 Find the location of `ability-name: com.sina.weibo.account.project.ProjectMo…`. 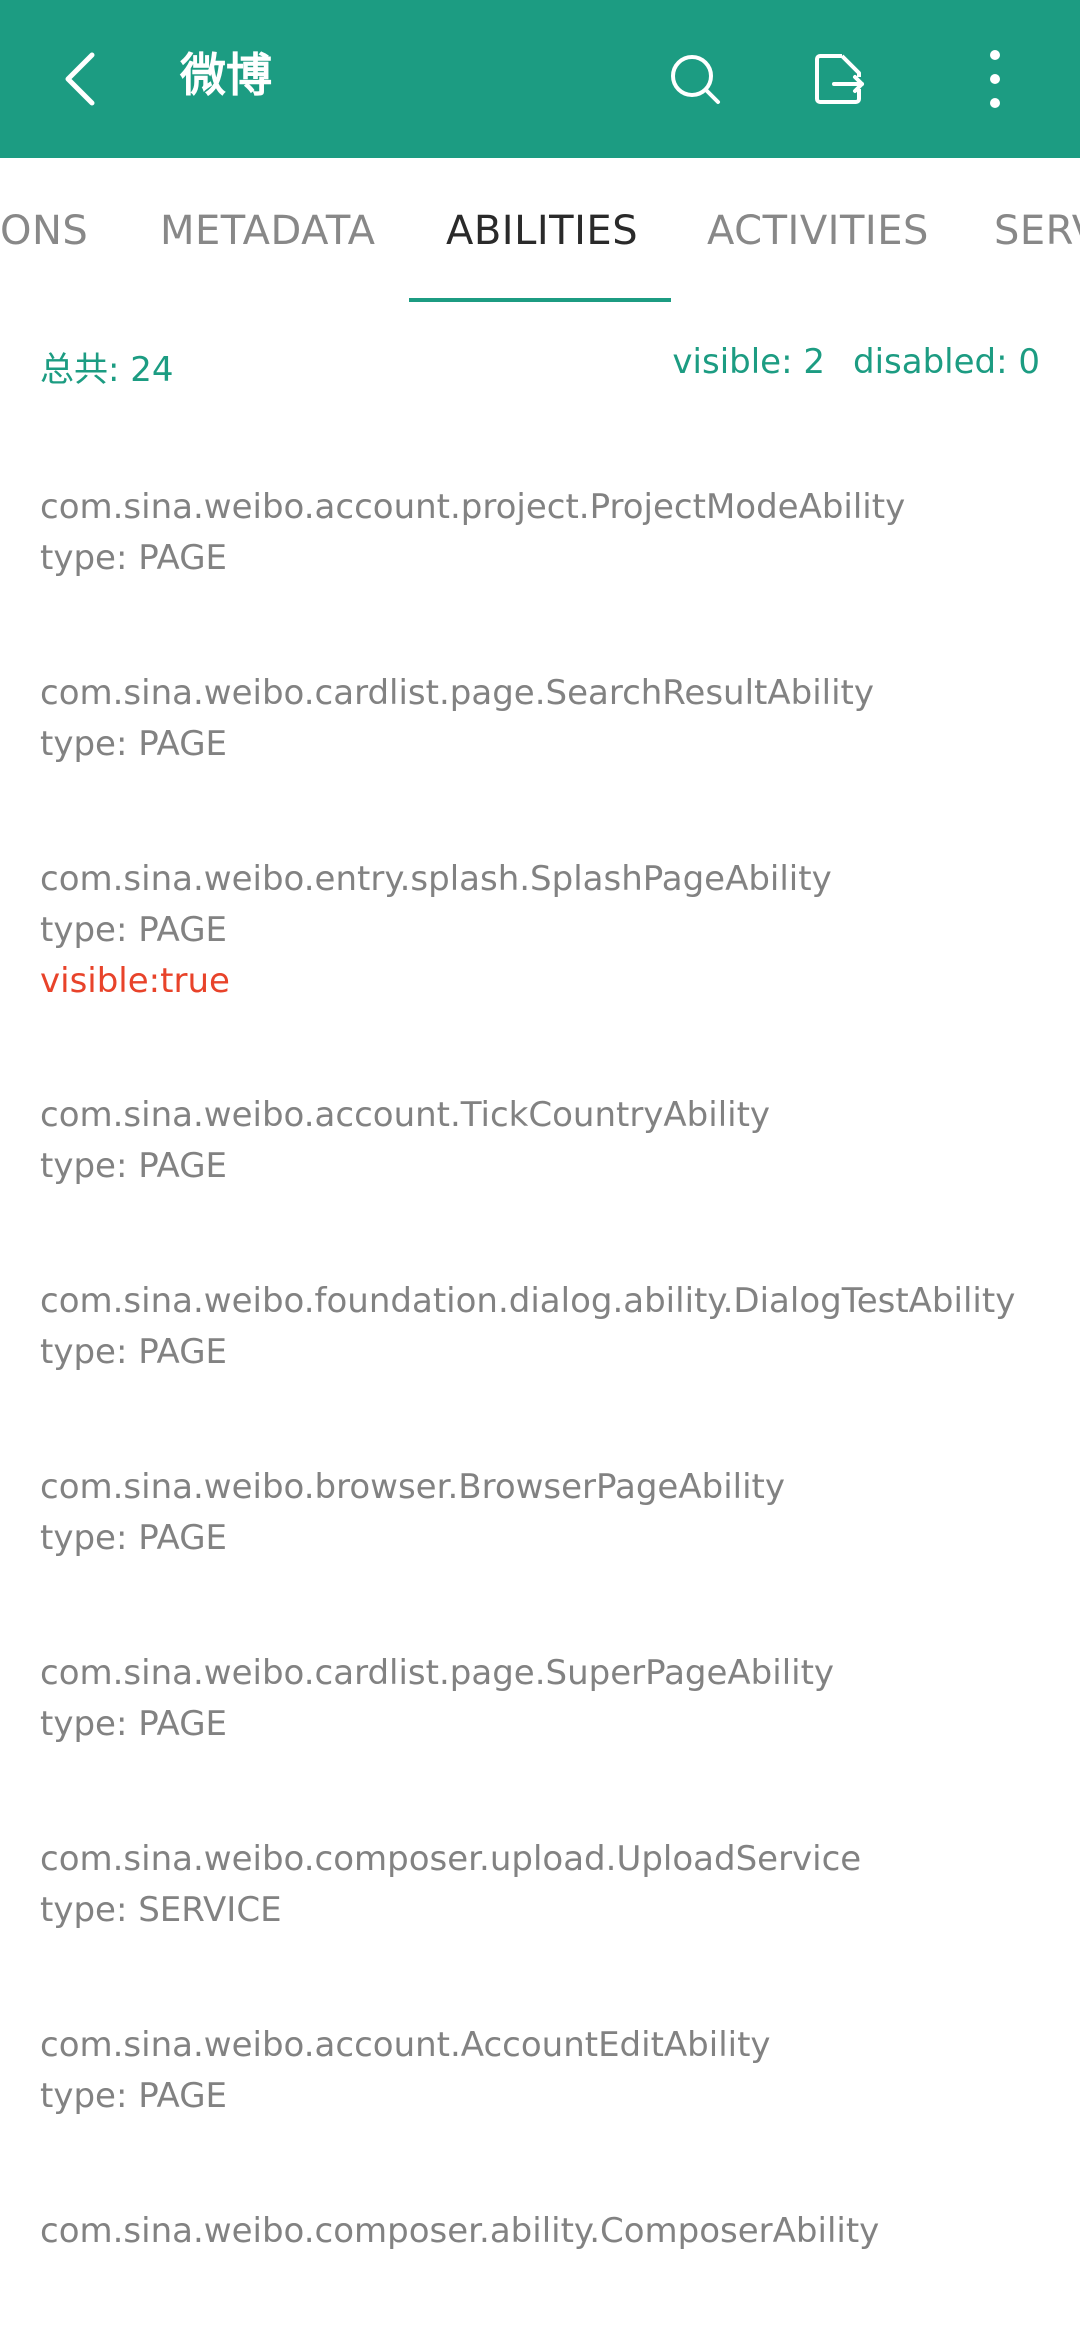

ability-name: com.sina.weibo.account.project.ProjectMo… is located at coordinates (473, 507).